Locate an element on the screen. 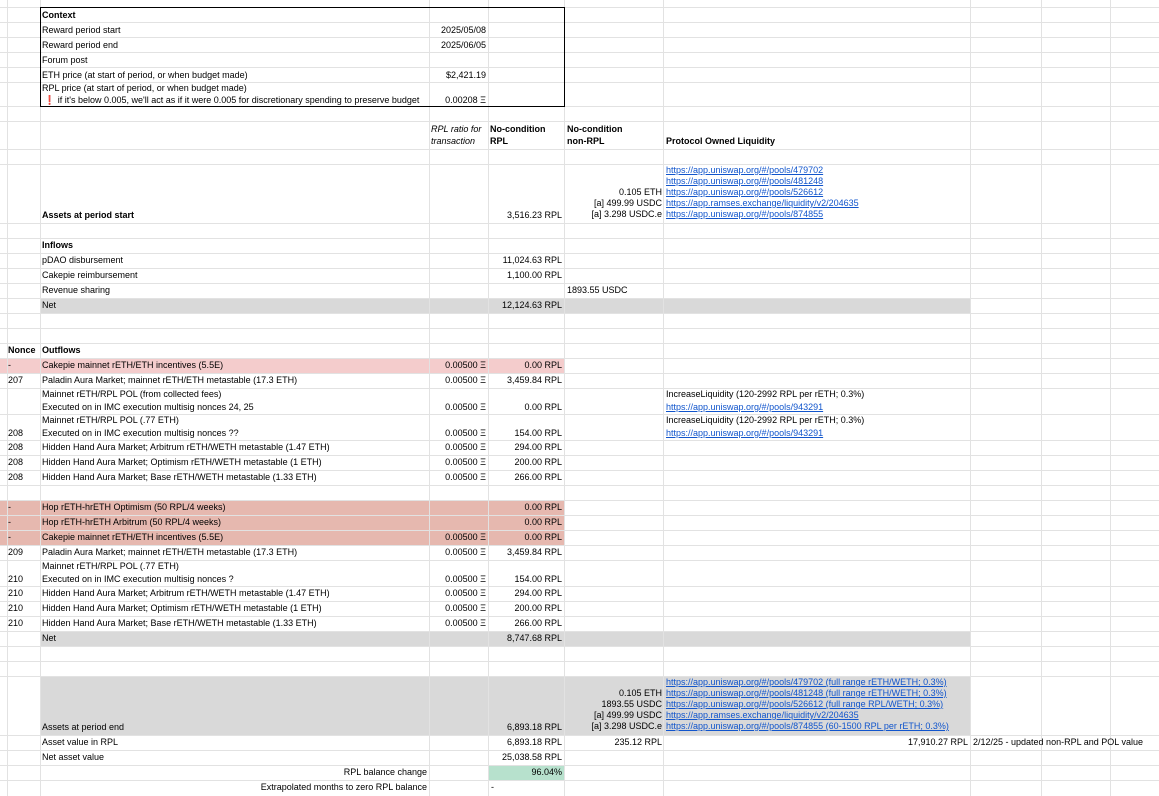  outflows-net-rpl: 8,747.68 RPL is located at coordinates (525, 638).